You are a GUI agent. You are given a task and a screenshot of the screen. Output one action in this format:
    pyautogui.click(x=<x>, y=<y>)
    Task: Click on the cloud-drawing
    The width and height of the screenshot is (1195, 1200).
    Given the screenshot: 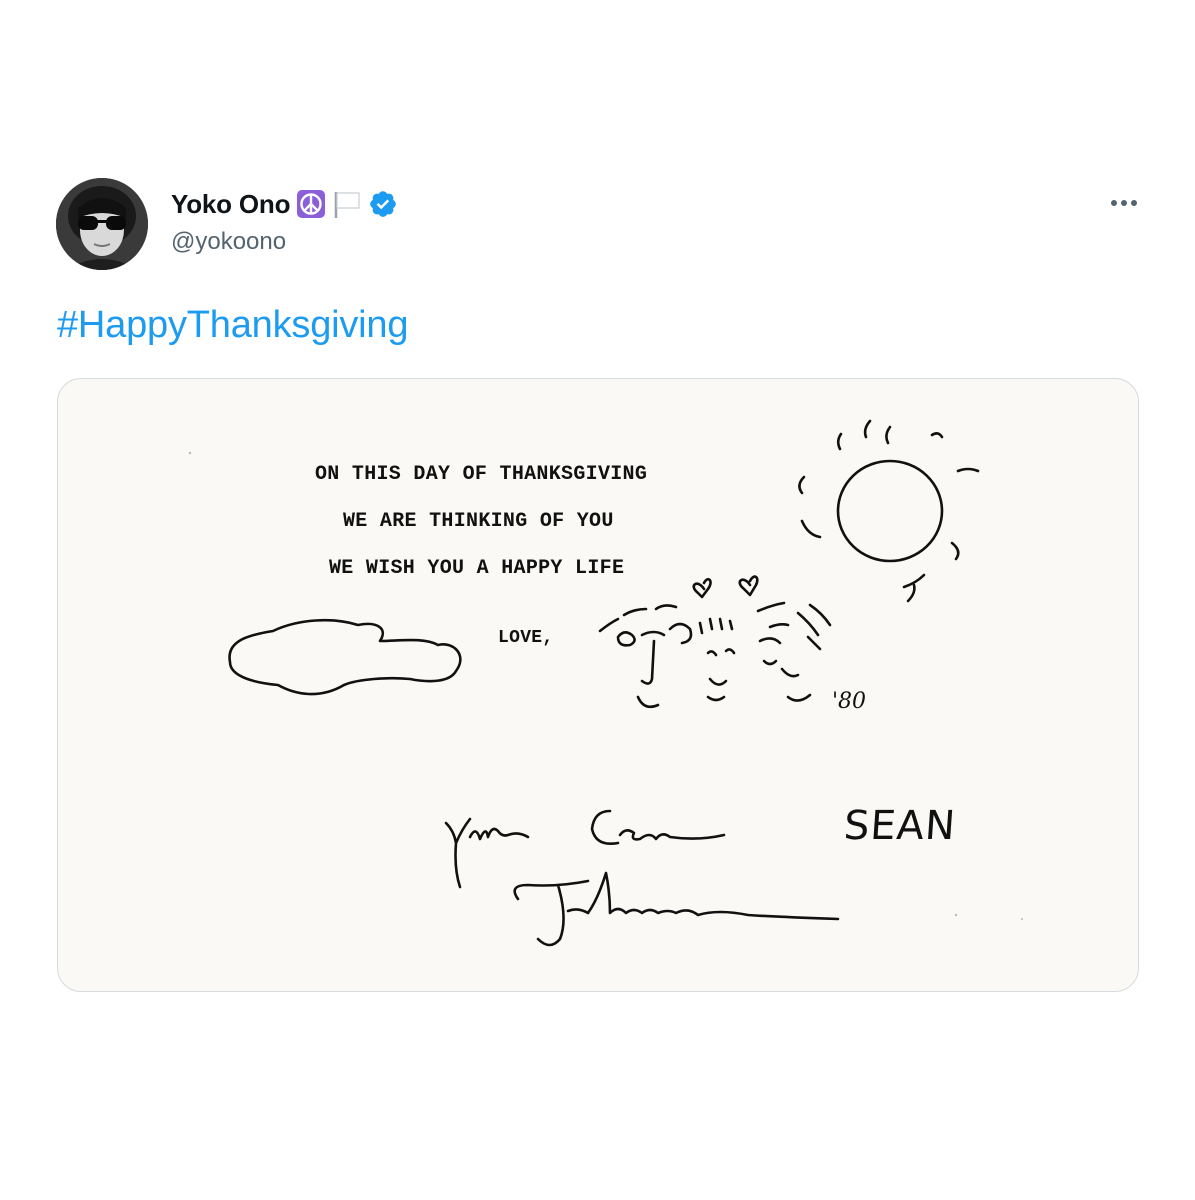 What is the action you would take?
    pyautogui.click(x=345, y=657)
    